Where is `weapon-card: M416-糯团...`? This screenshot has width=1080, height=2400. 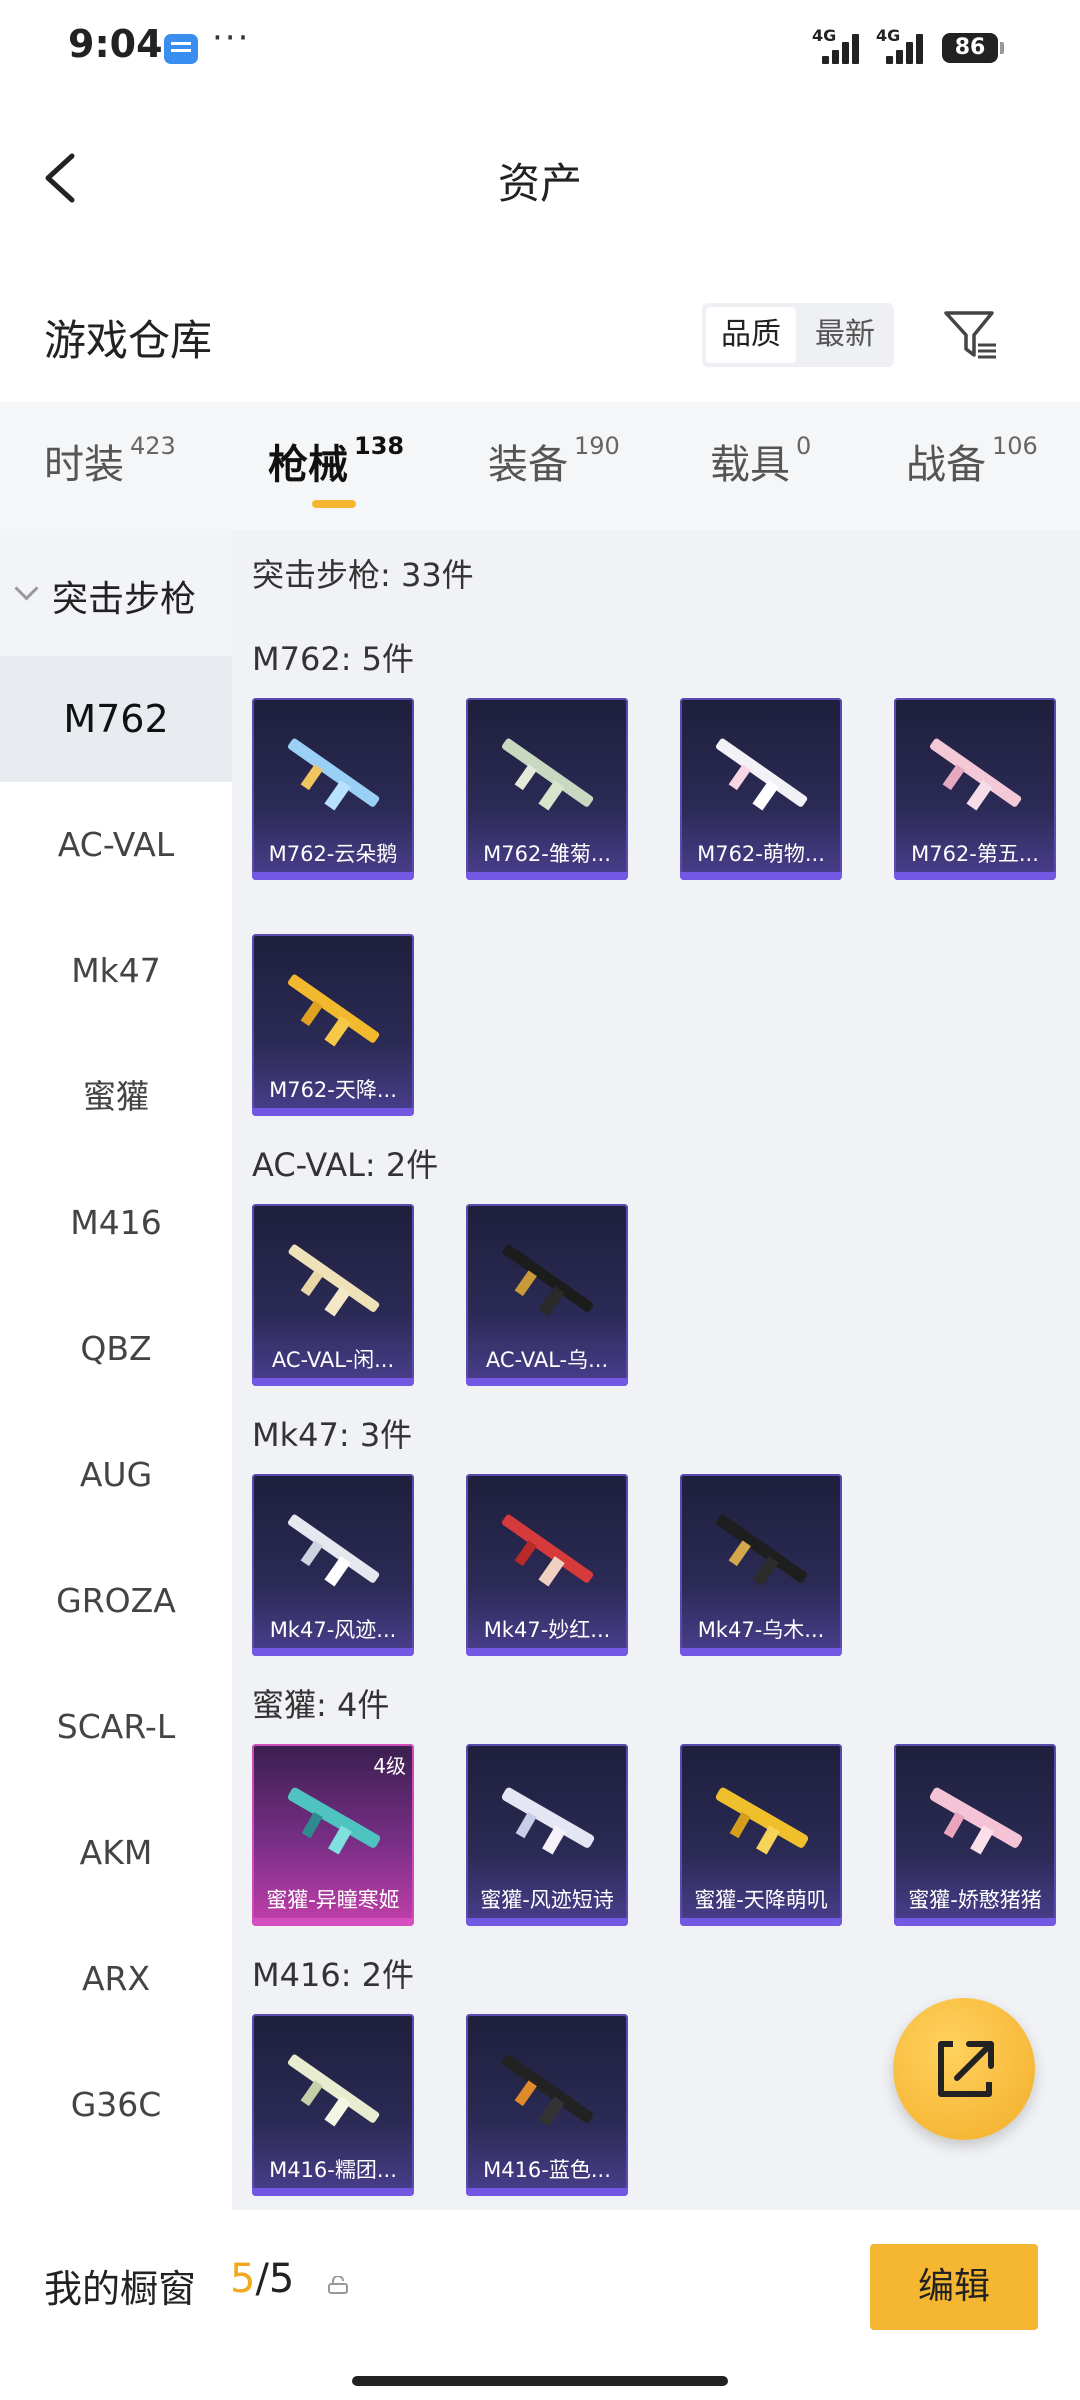
weapon-card: M416-糯团... is located at coordinates (333, 2105).